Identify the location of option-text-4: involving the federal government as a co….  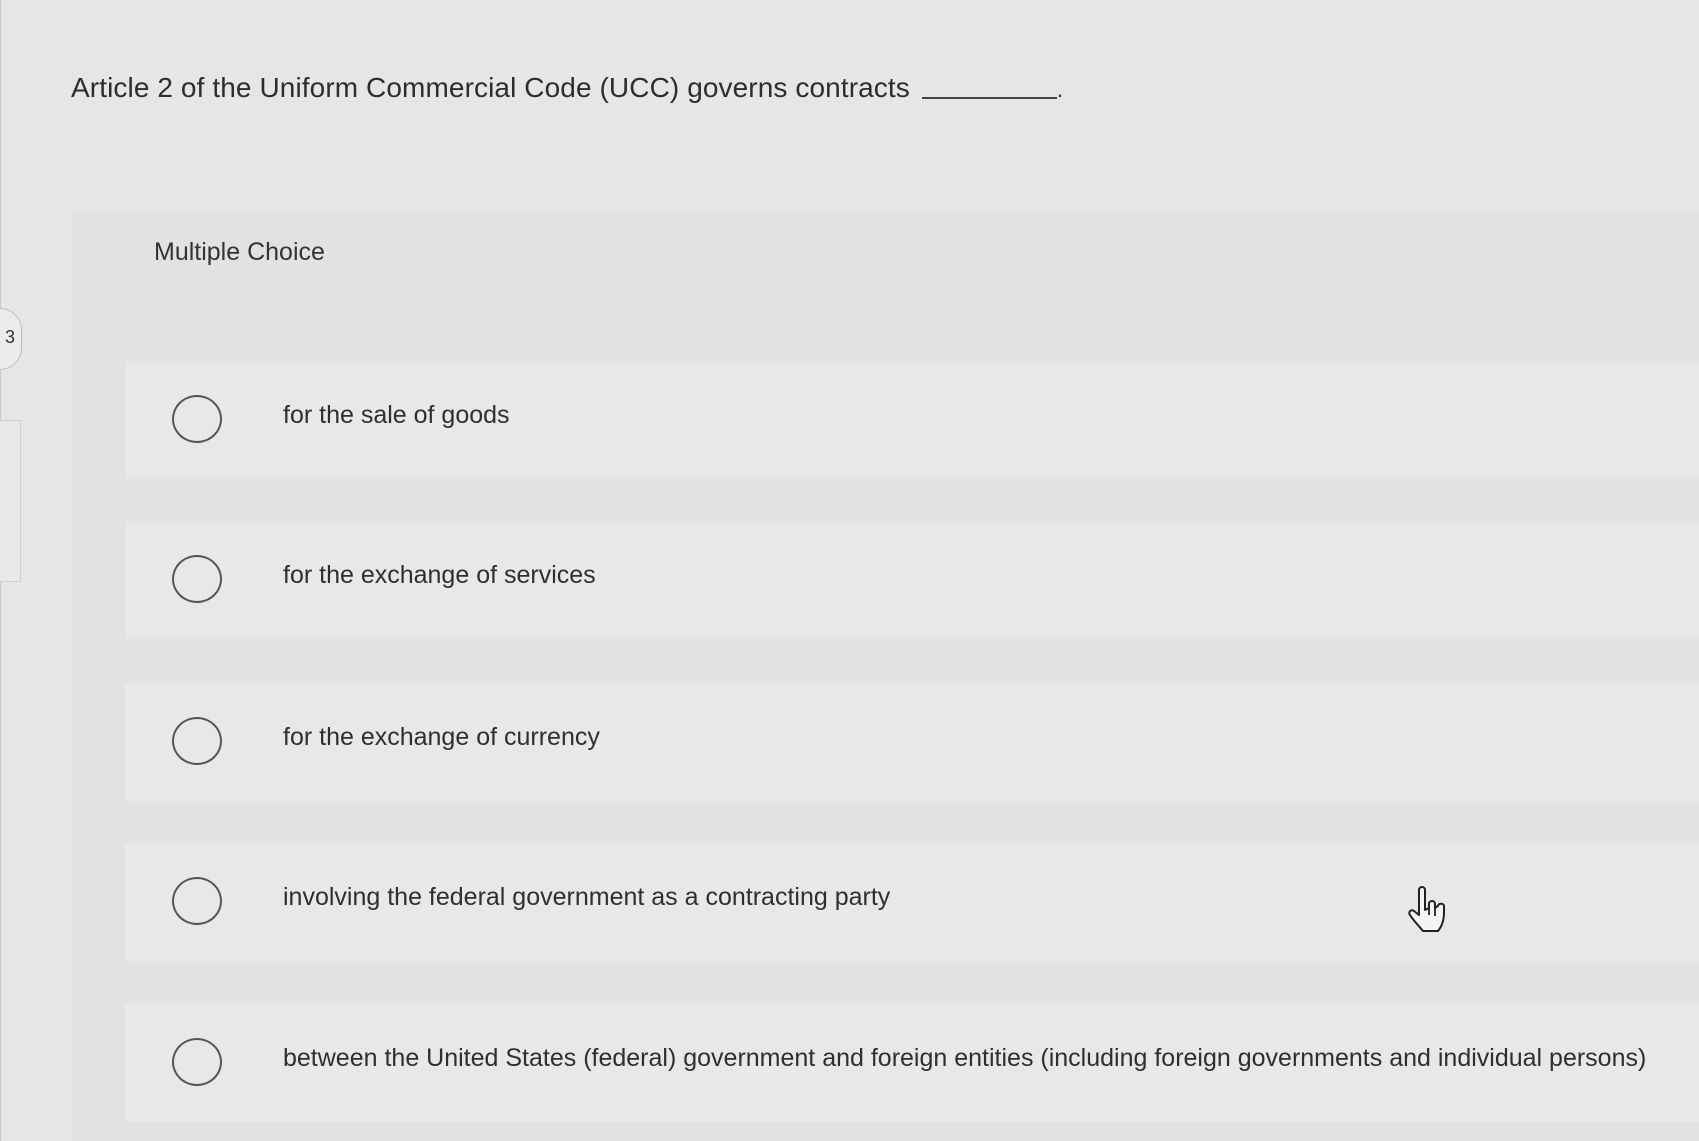
(587, 897).